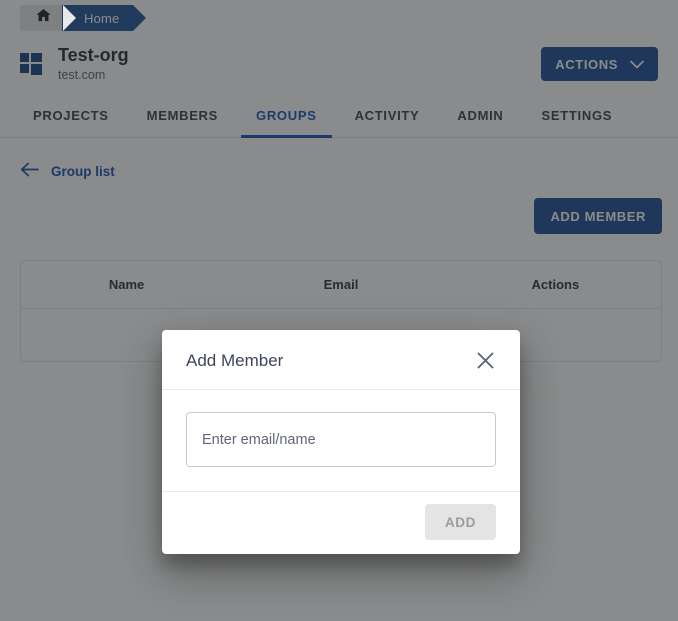 This screenshot has height=621, width=678. Describe the element at coordinates (341, 523) in the screenshot. I see `dialog-footer: ADD` at that location.